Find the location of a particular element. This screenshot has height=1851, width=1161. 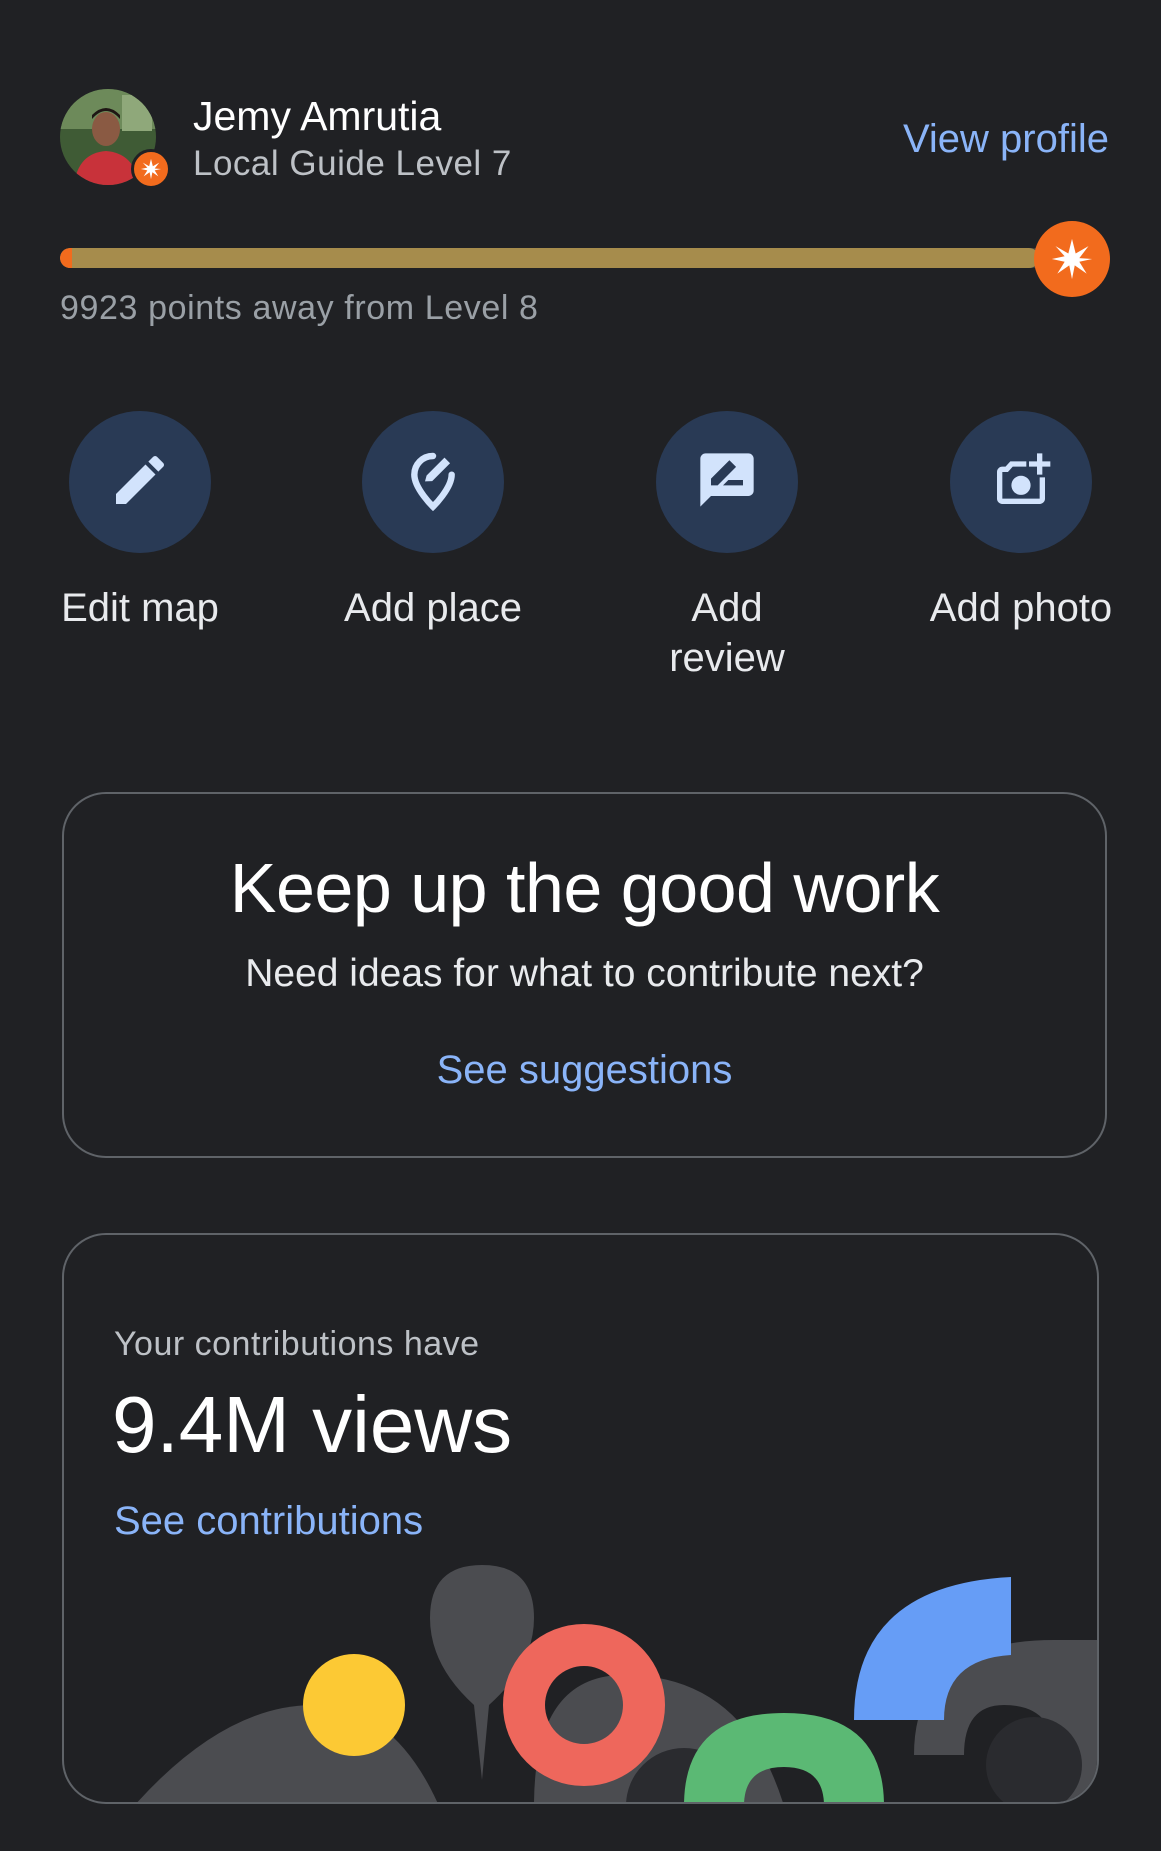

level-progress-bar is located at coordinates (564, 258).